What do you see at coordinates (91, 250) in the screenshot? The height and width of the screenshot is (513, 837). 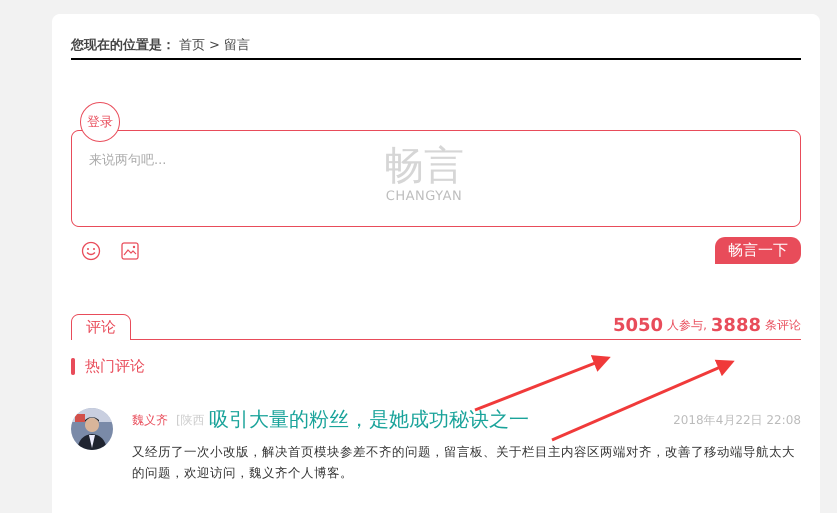 I see `emoji-icon` at bounding box center [91, 250].